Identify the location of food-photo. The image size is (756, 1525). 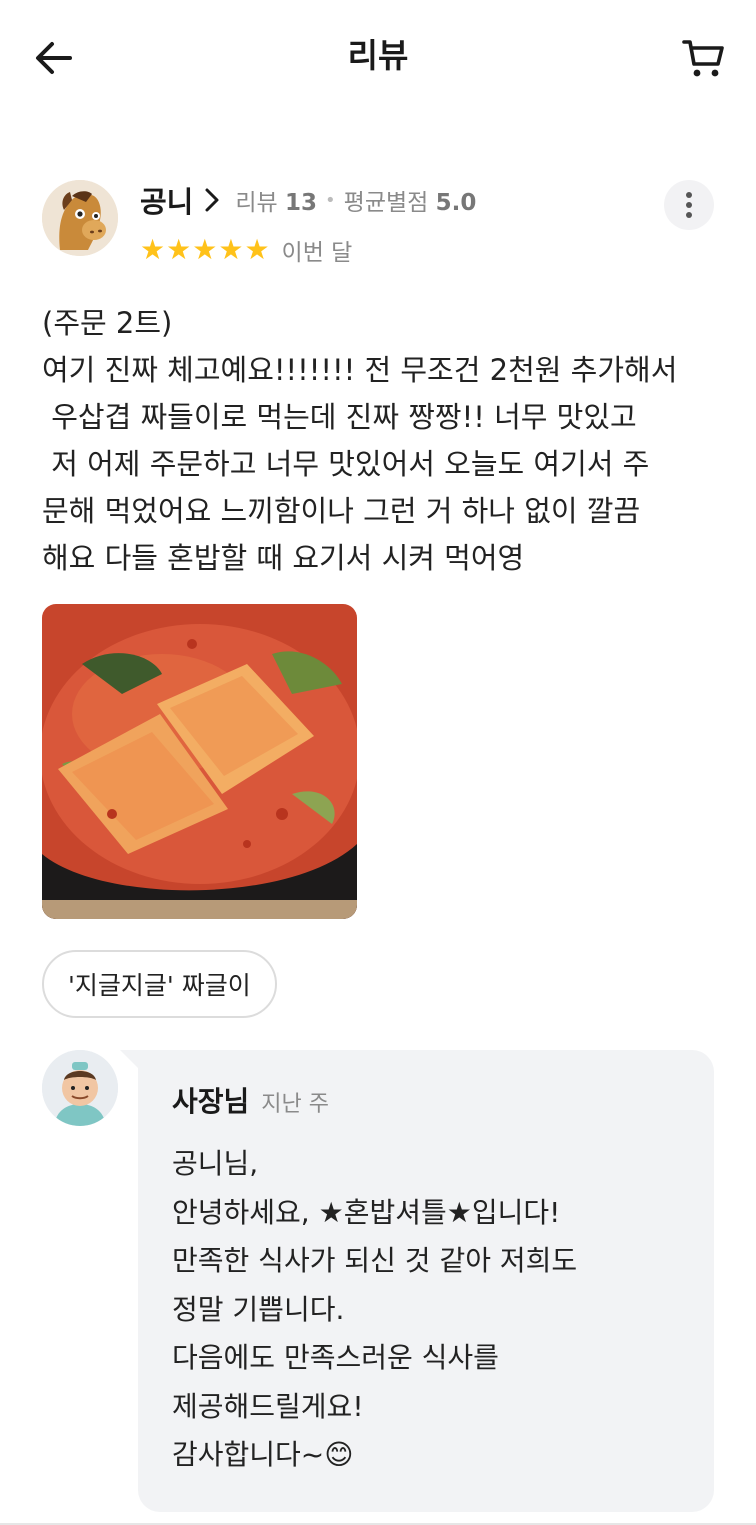
(199, 761).